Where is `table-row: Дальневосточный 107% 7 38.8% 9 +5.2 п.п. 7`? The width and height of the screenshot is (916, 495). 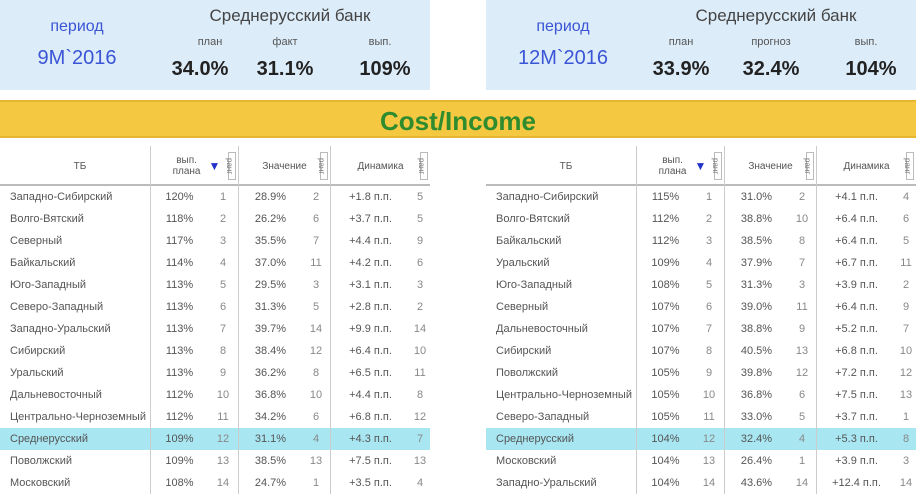 table-row: Дальневосточный 107% 7 38.8% 9 +5.2 п.п. 7 is located at coordinates (701, 329).